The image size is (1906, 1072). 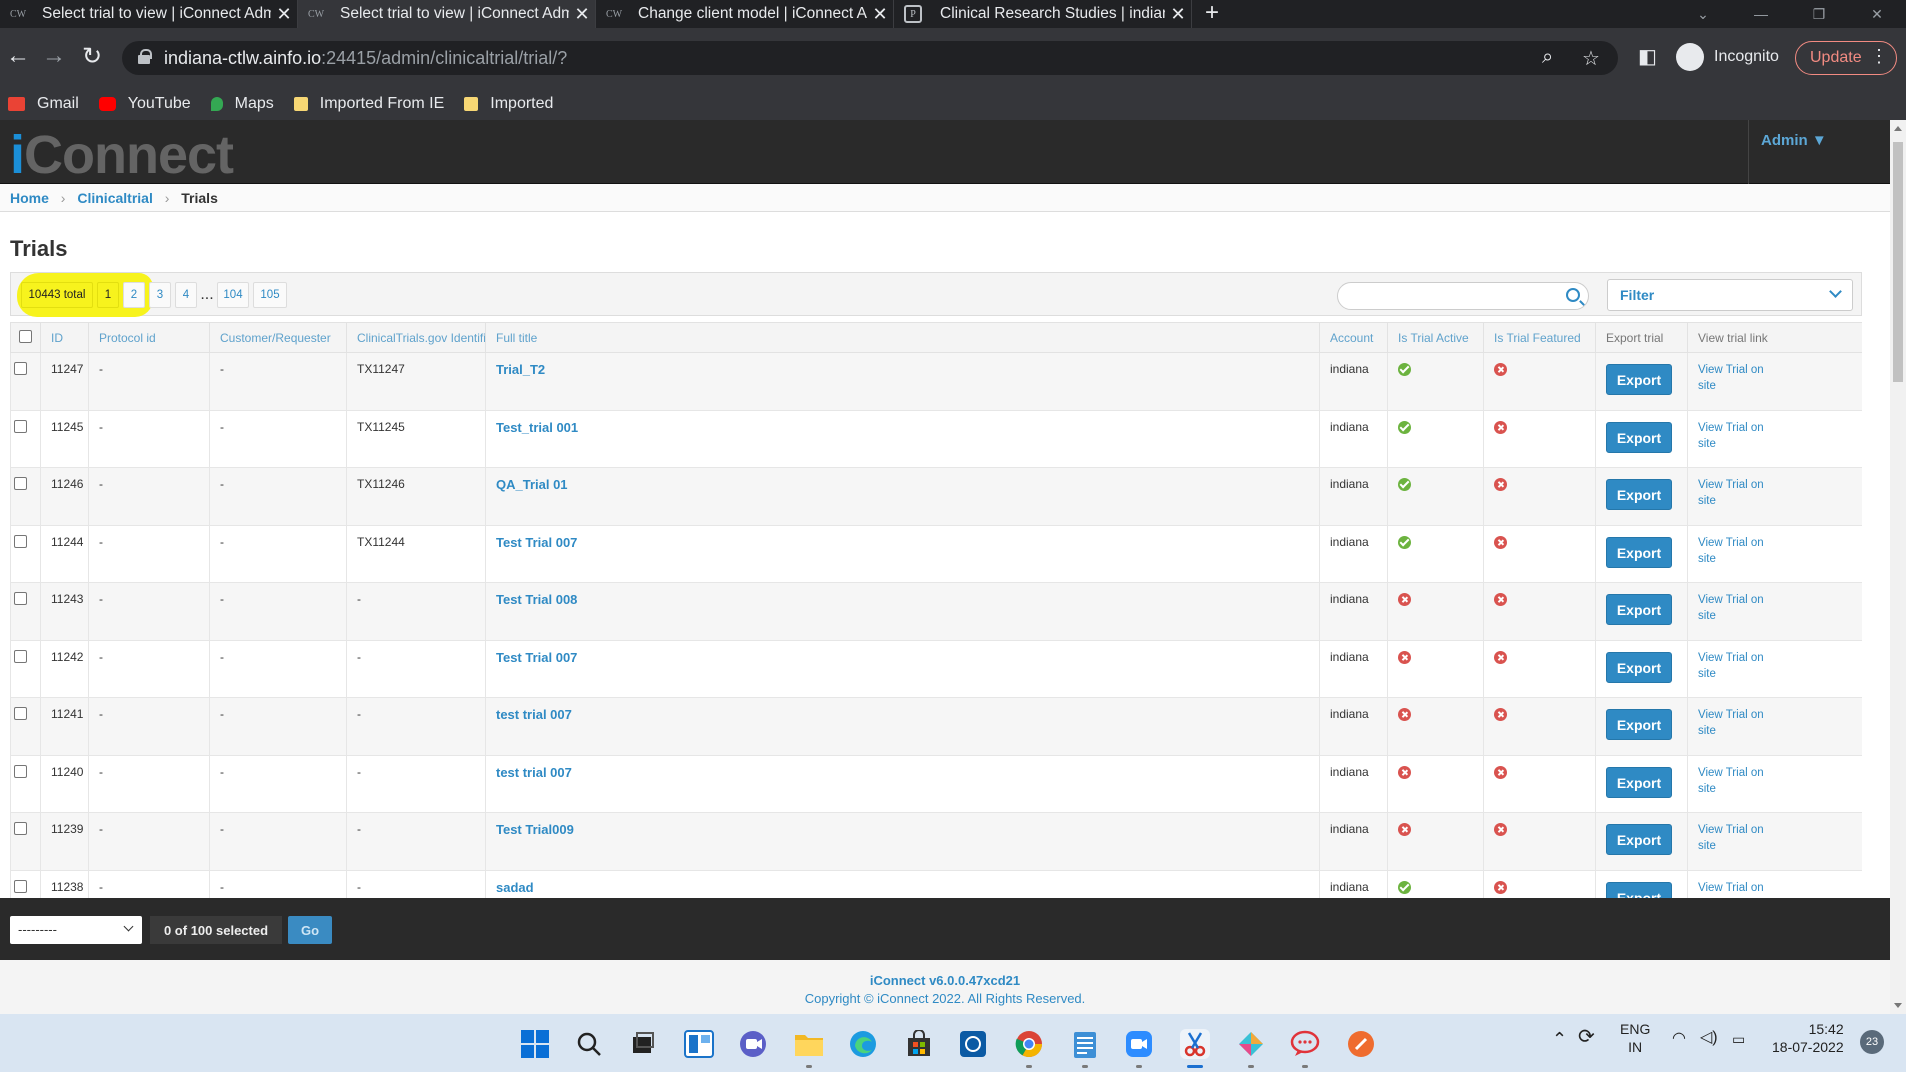 I want to click on trial-title-link: test trial 007, so click(x=534, y=714).